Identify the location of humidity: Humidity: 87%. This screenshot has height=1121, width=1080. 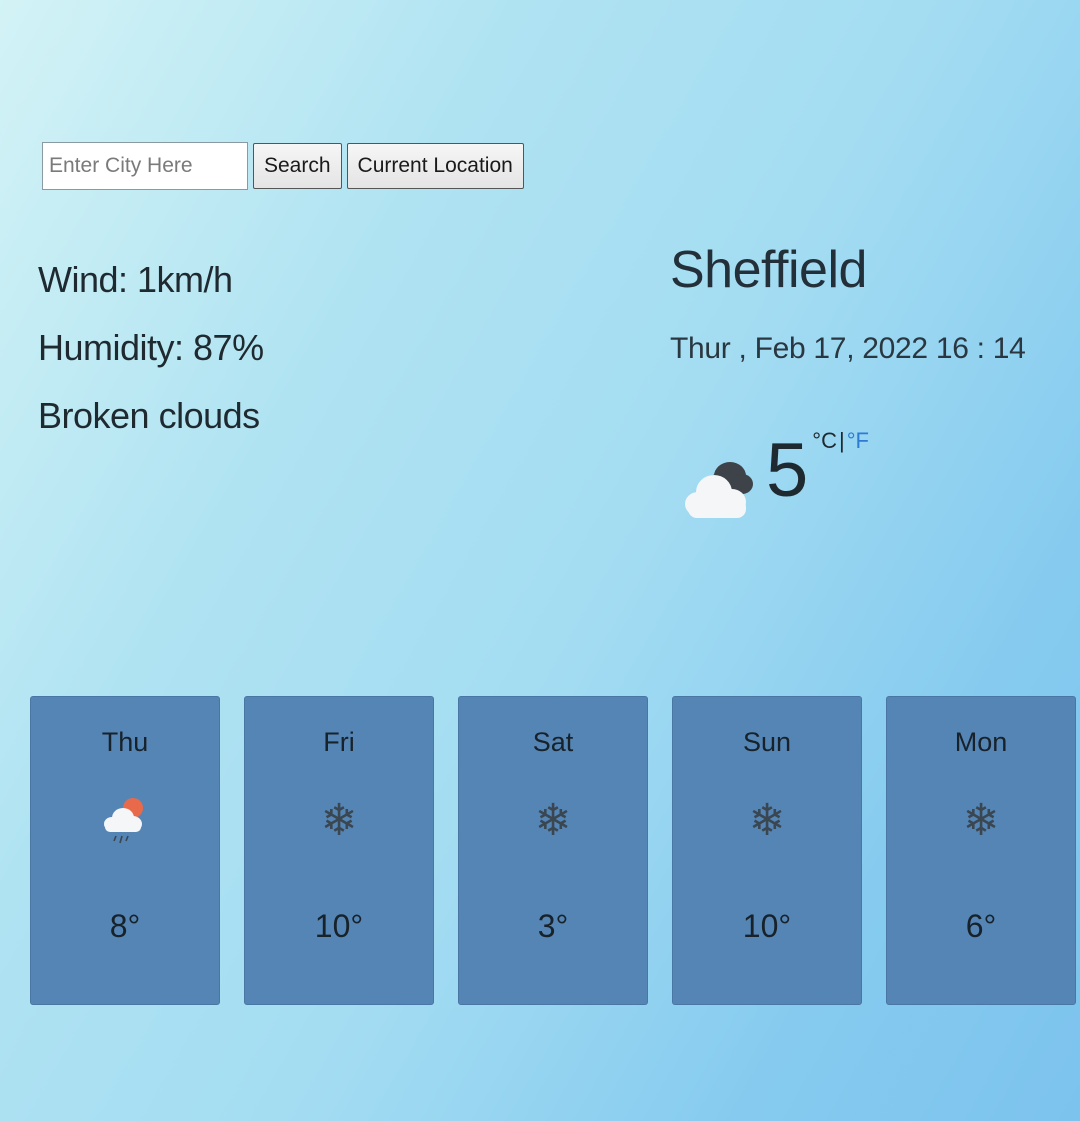
(151, 347).